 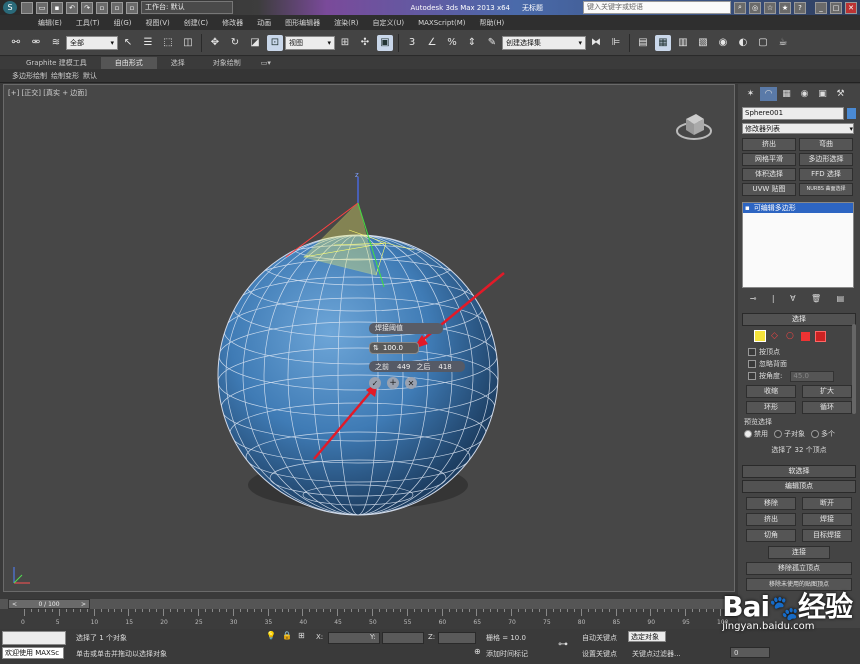 I want to click on menu-animation: 动画, so click(x=264, y=23).